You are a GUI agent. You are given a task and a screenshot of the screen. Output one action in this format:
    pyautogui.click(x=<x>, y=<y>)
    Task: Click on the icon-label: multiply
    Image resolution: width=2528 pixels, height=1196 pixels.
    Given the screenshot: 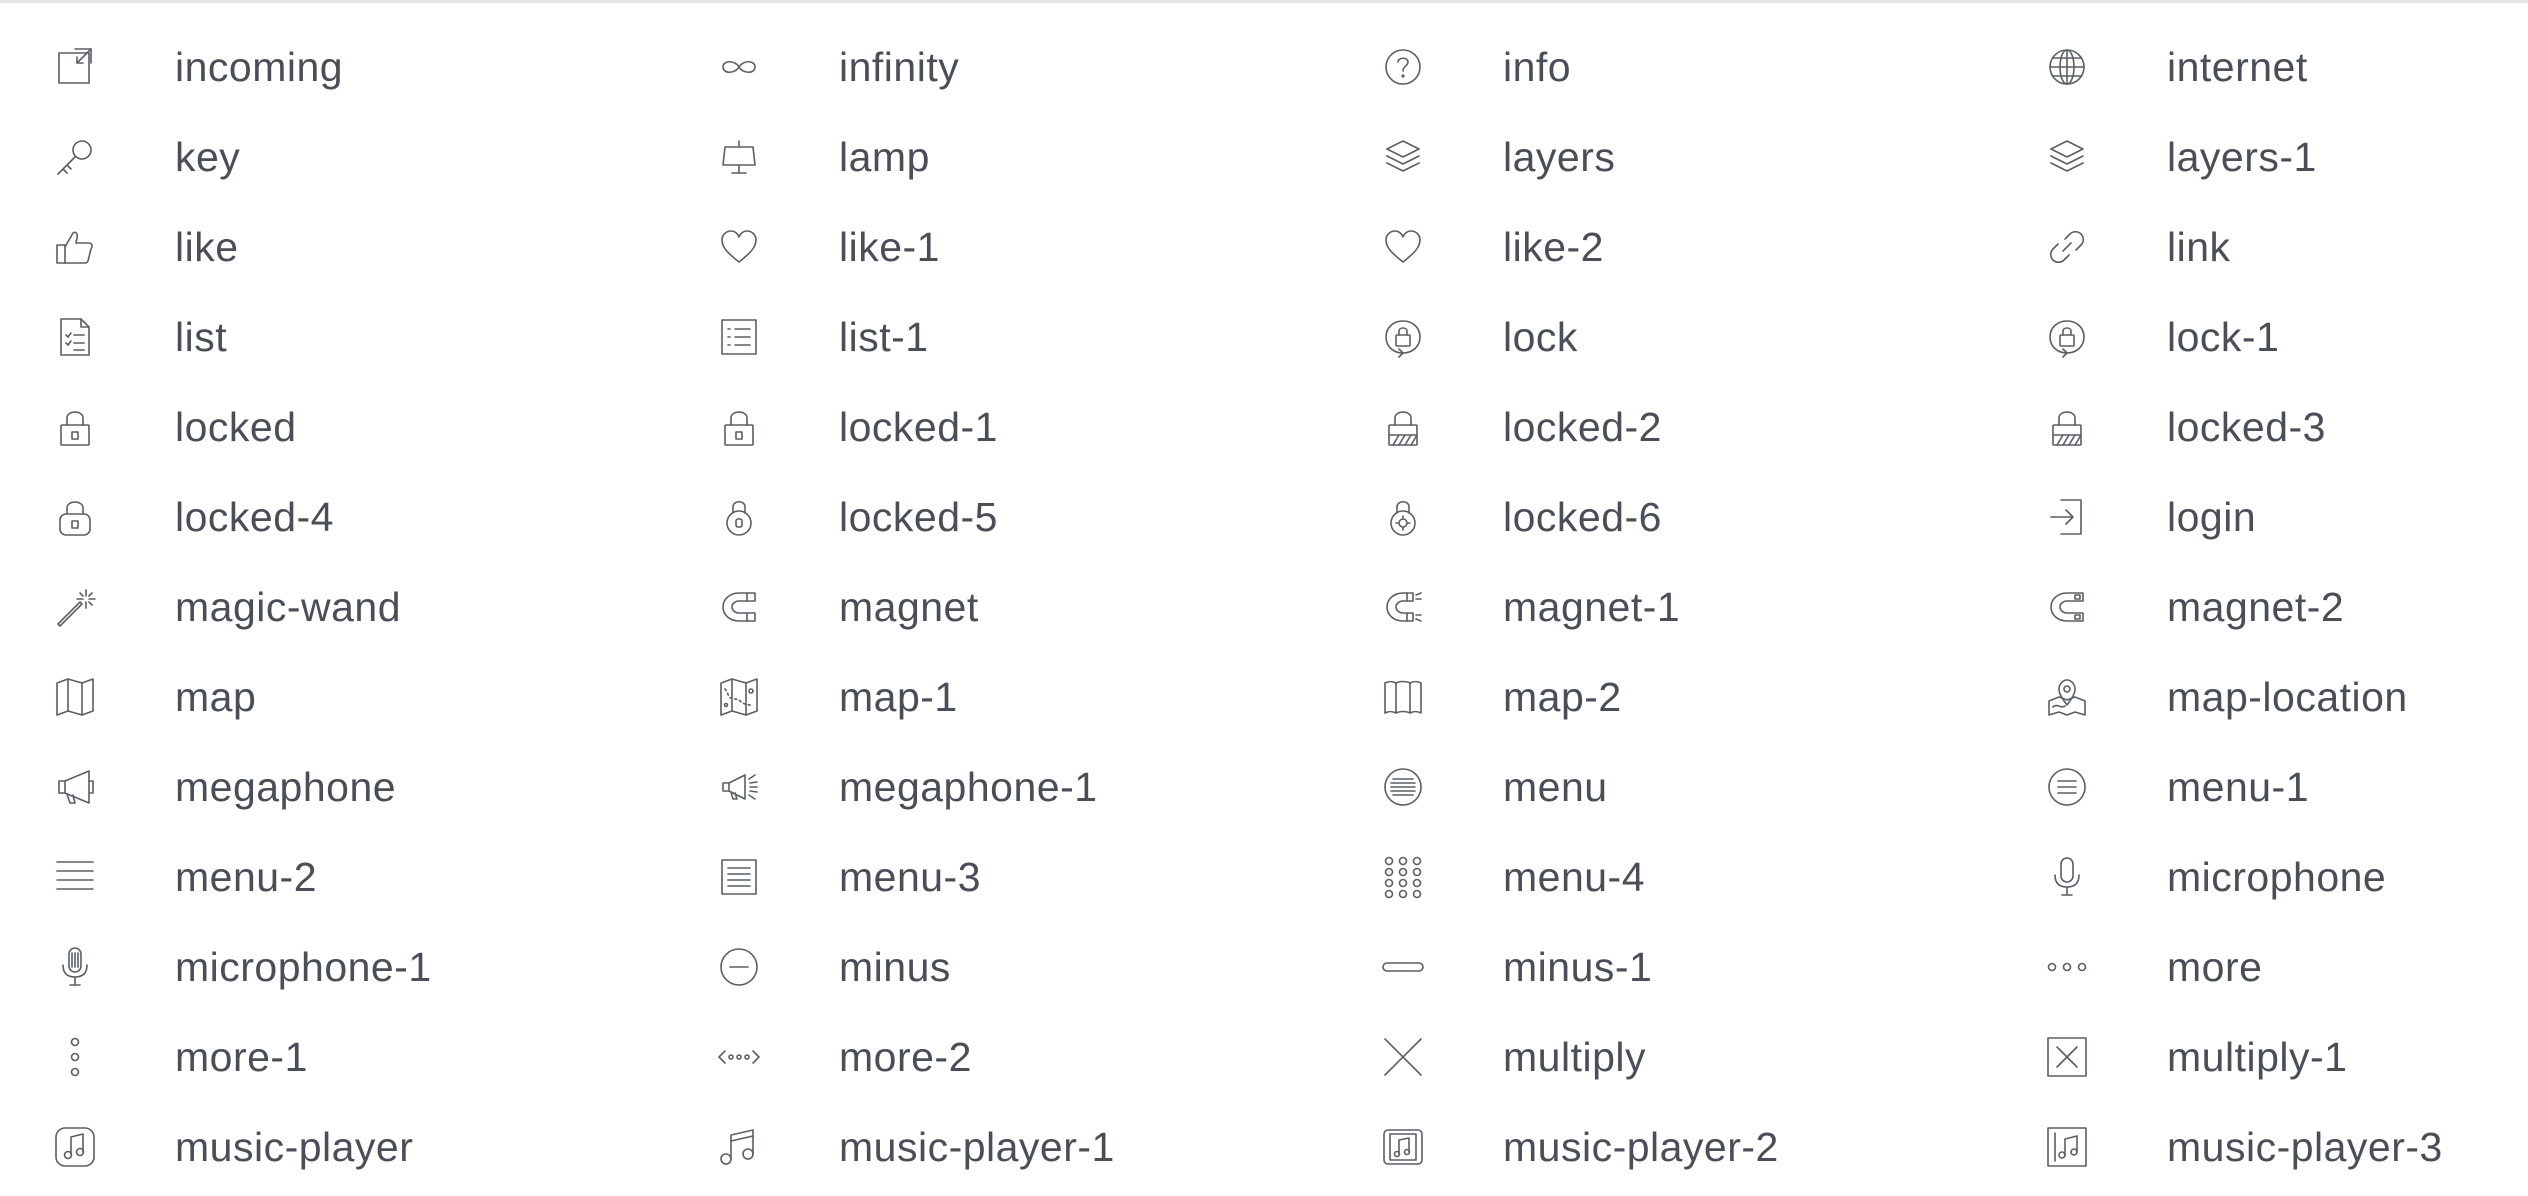 What is the action you would take?
    pyautogui.click(x=1574, y=1056)
    